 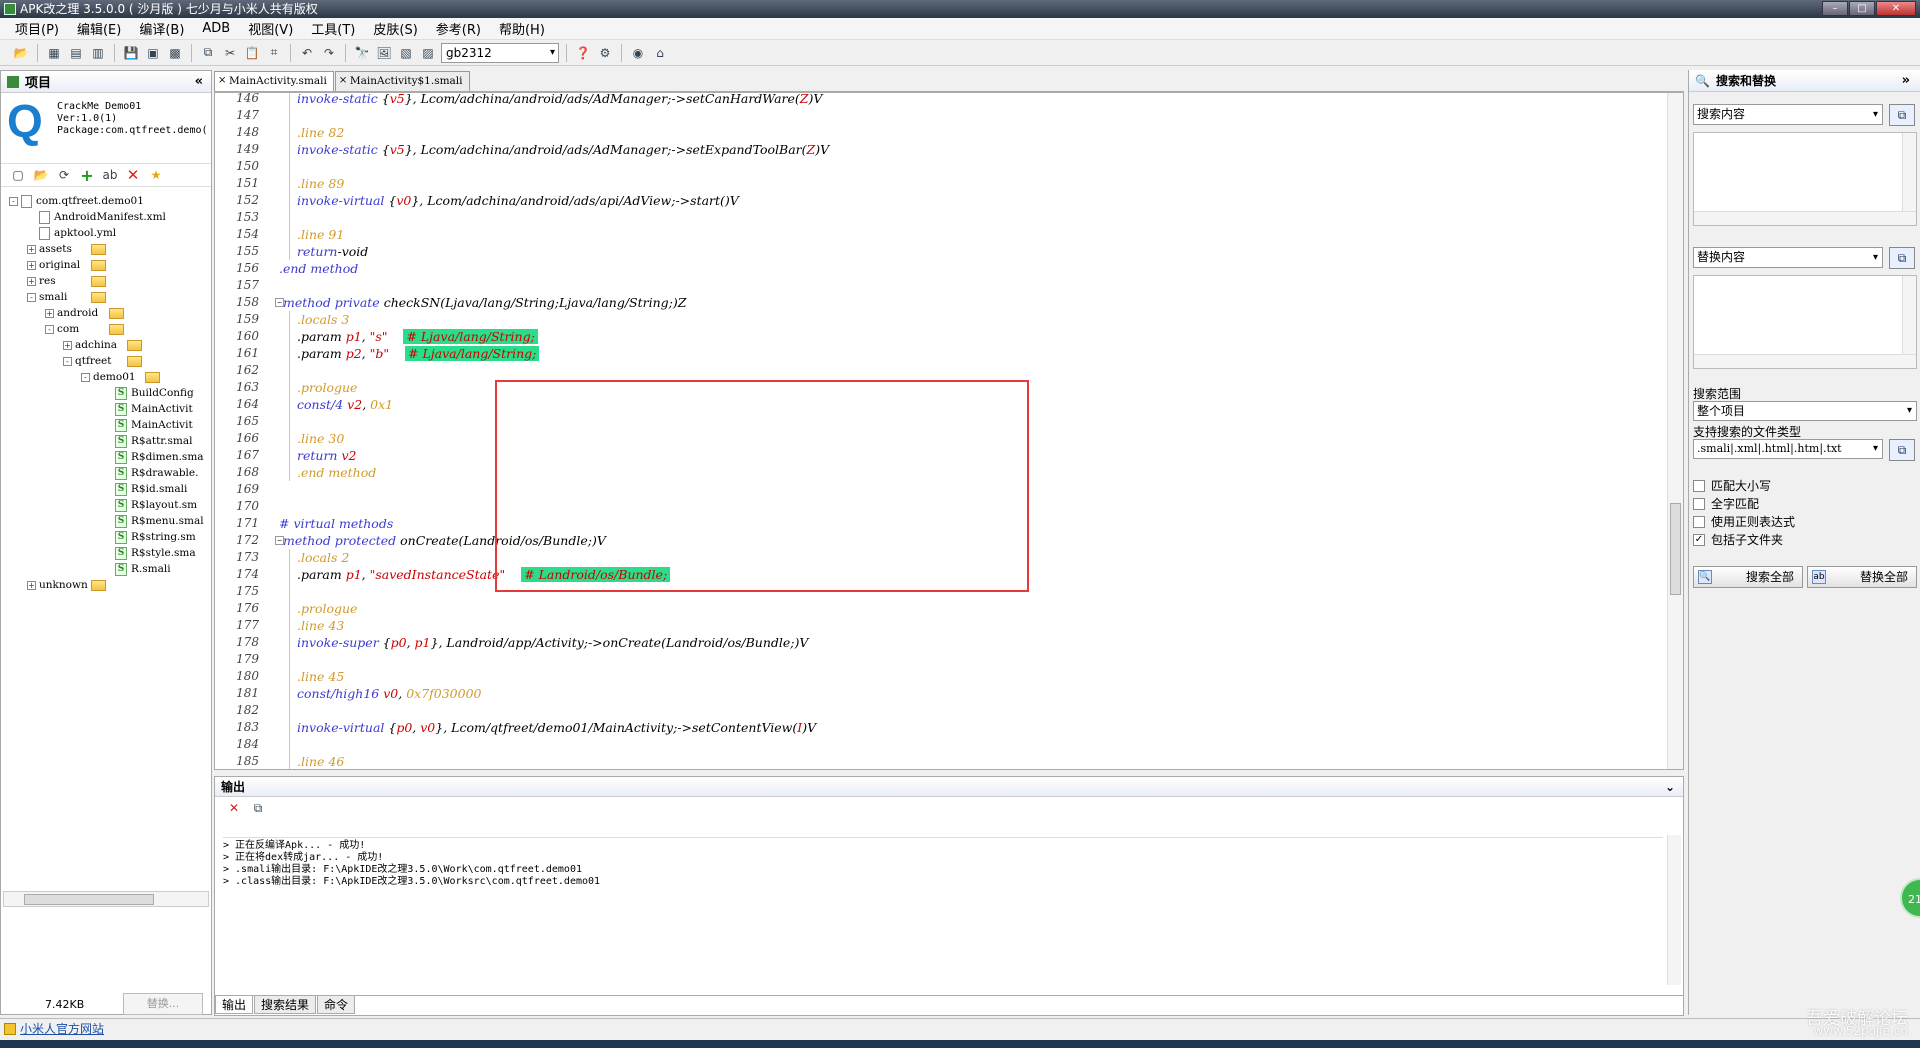 What do you see at coordinates (133, 175) in the screenshot?
I see `delete-icon: ✕` at bounding box center [133, 175].